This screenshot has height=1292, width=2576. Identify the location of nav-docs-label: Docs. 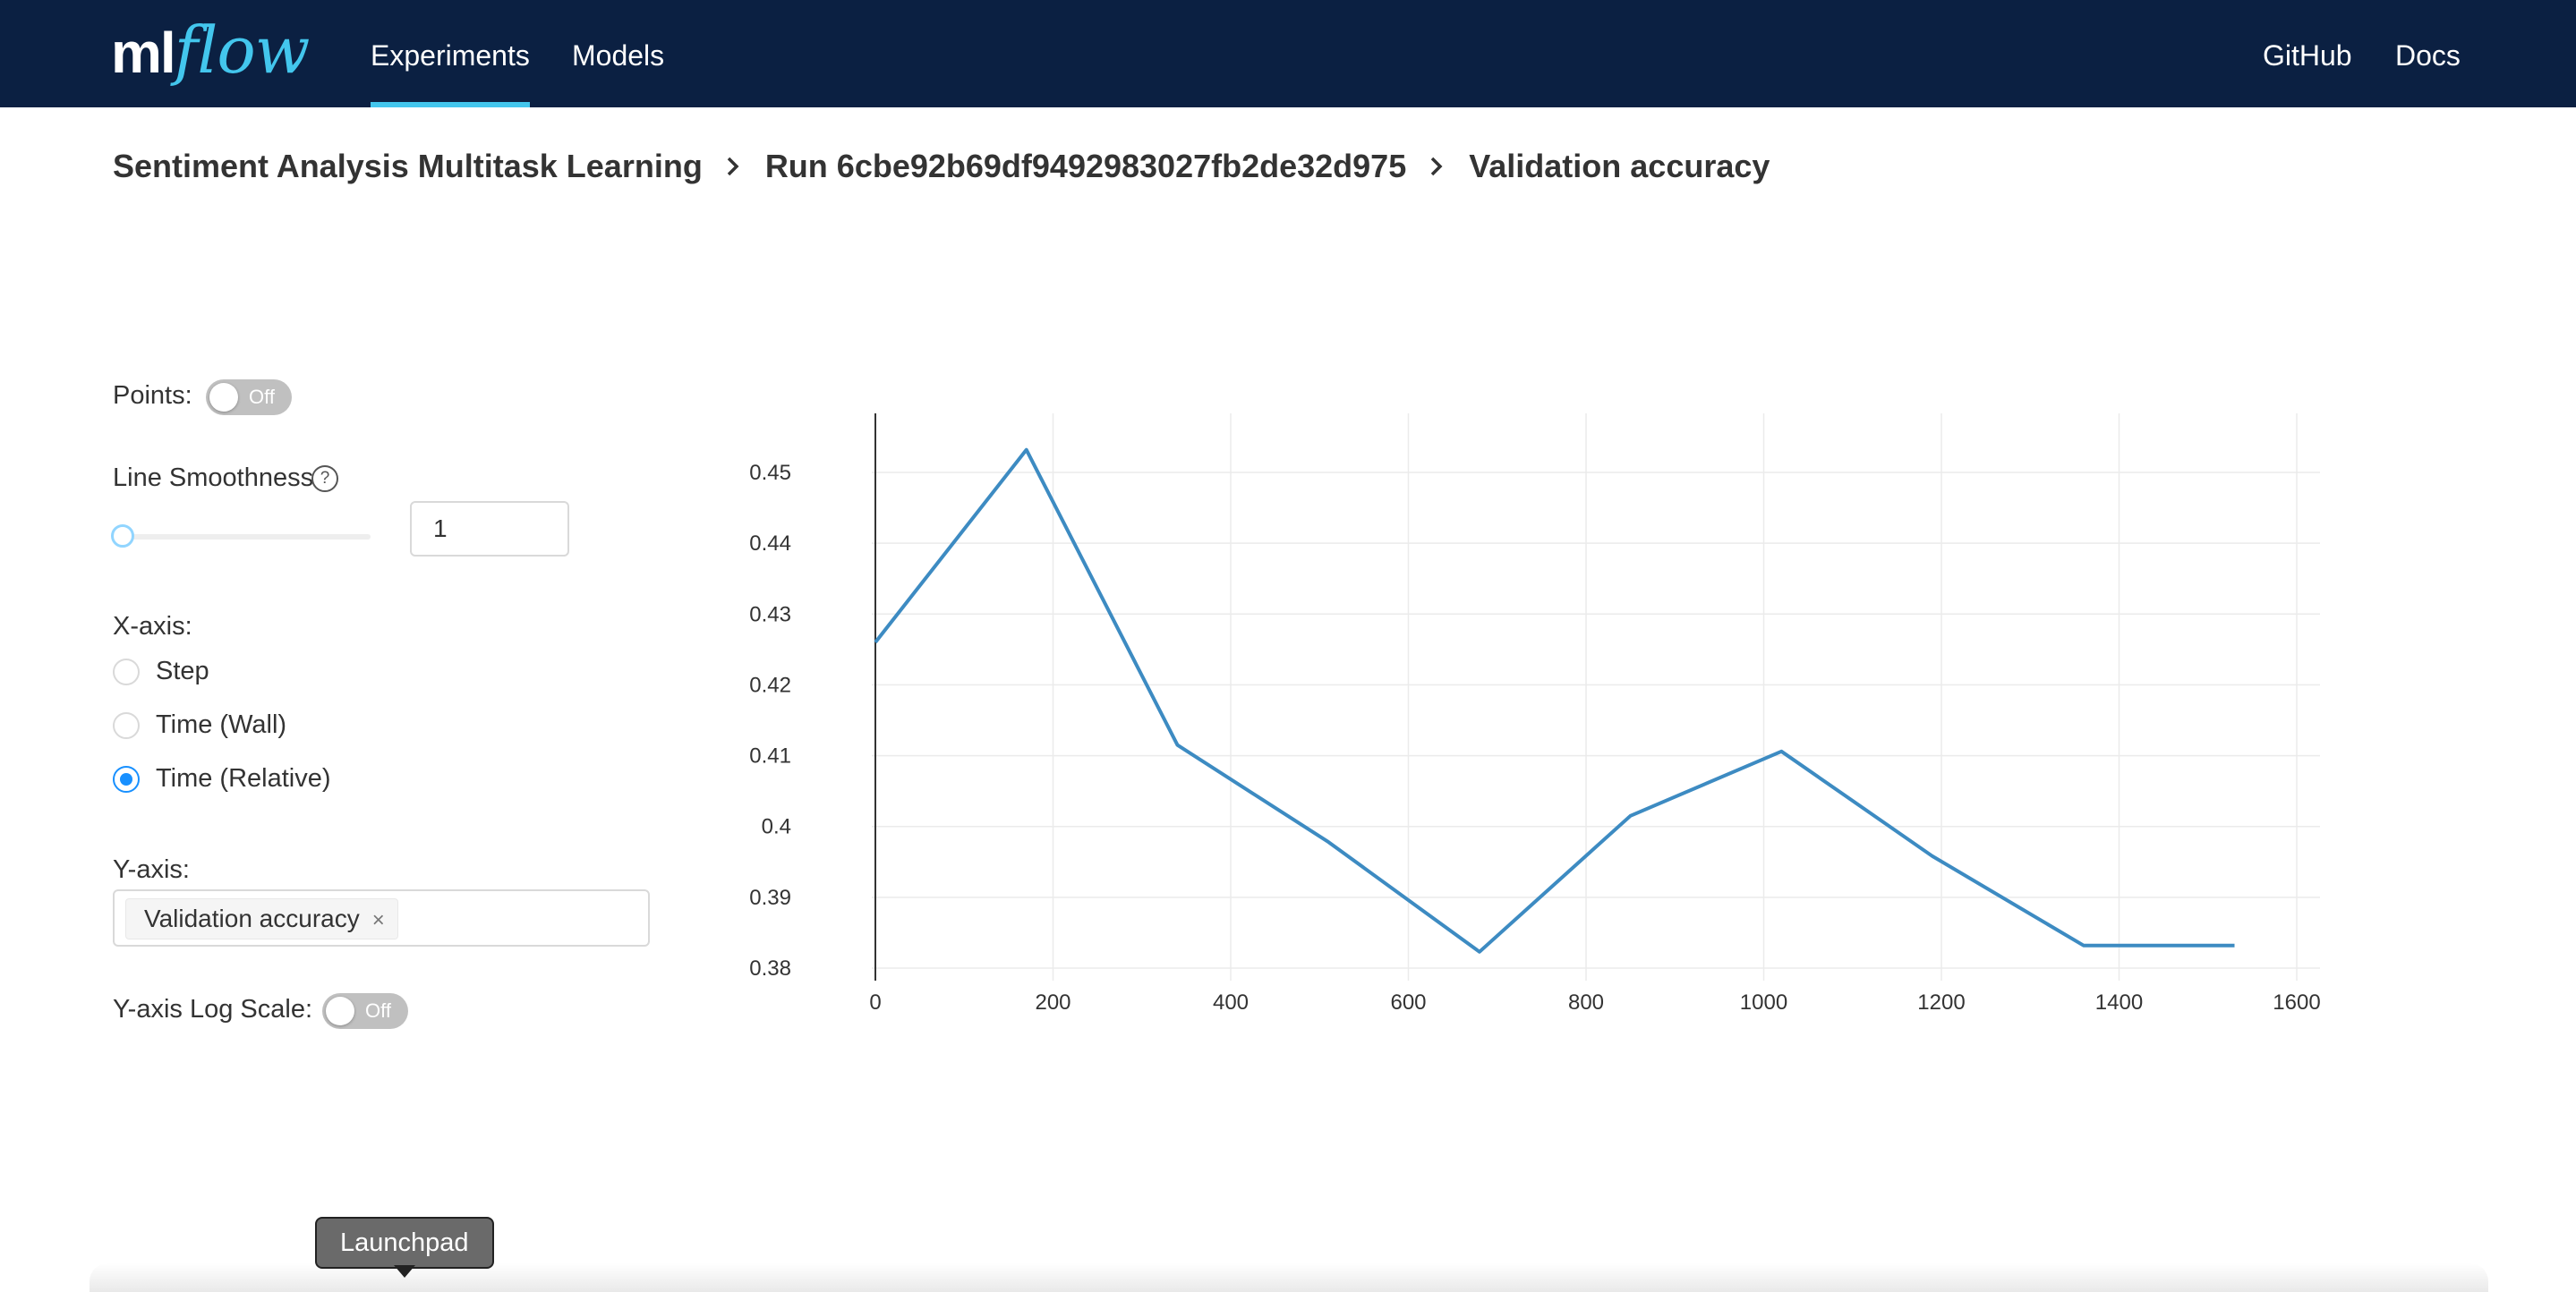
(2428, 55).